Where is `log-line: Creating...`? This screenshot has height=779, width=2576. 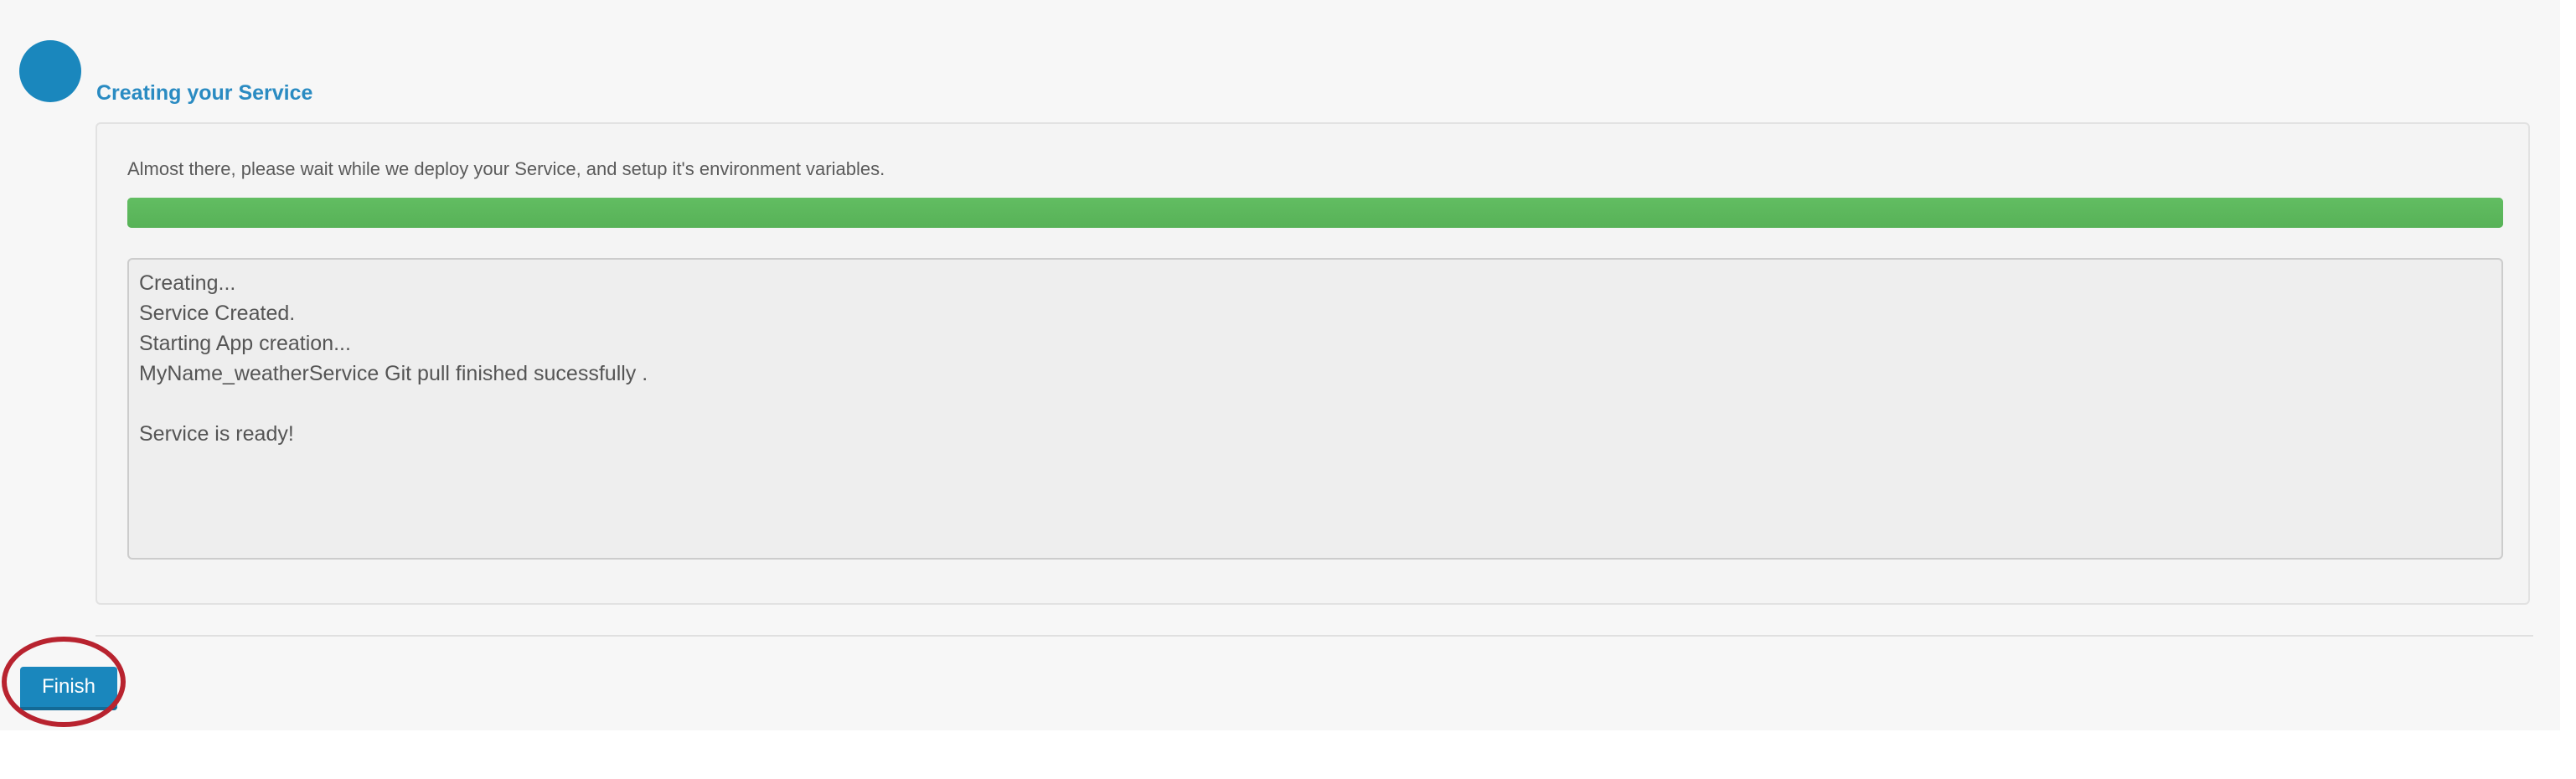 log-line: Creating... is located at coordinates (187, 283).